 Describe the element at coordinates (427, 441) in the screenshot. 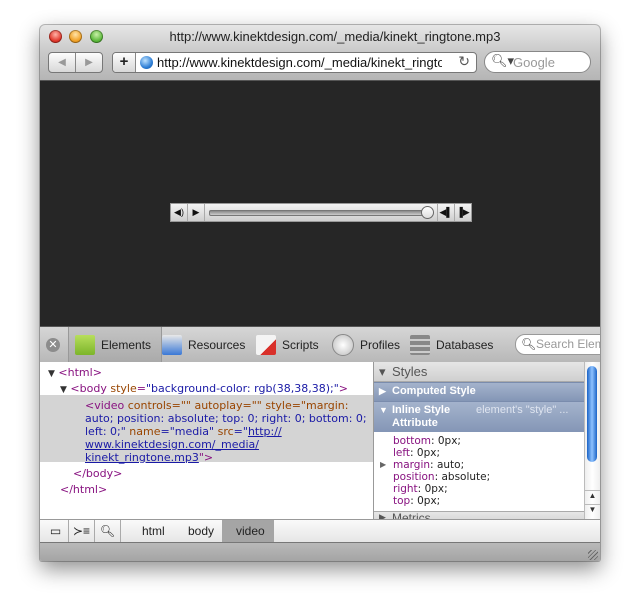

I see `css-property: bottom: 0px;` at that location.